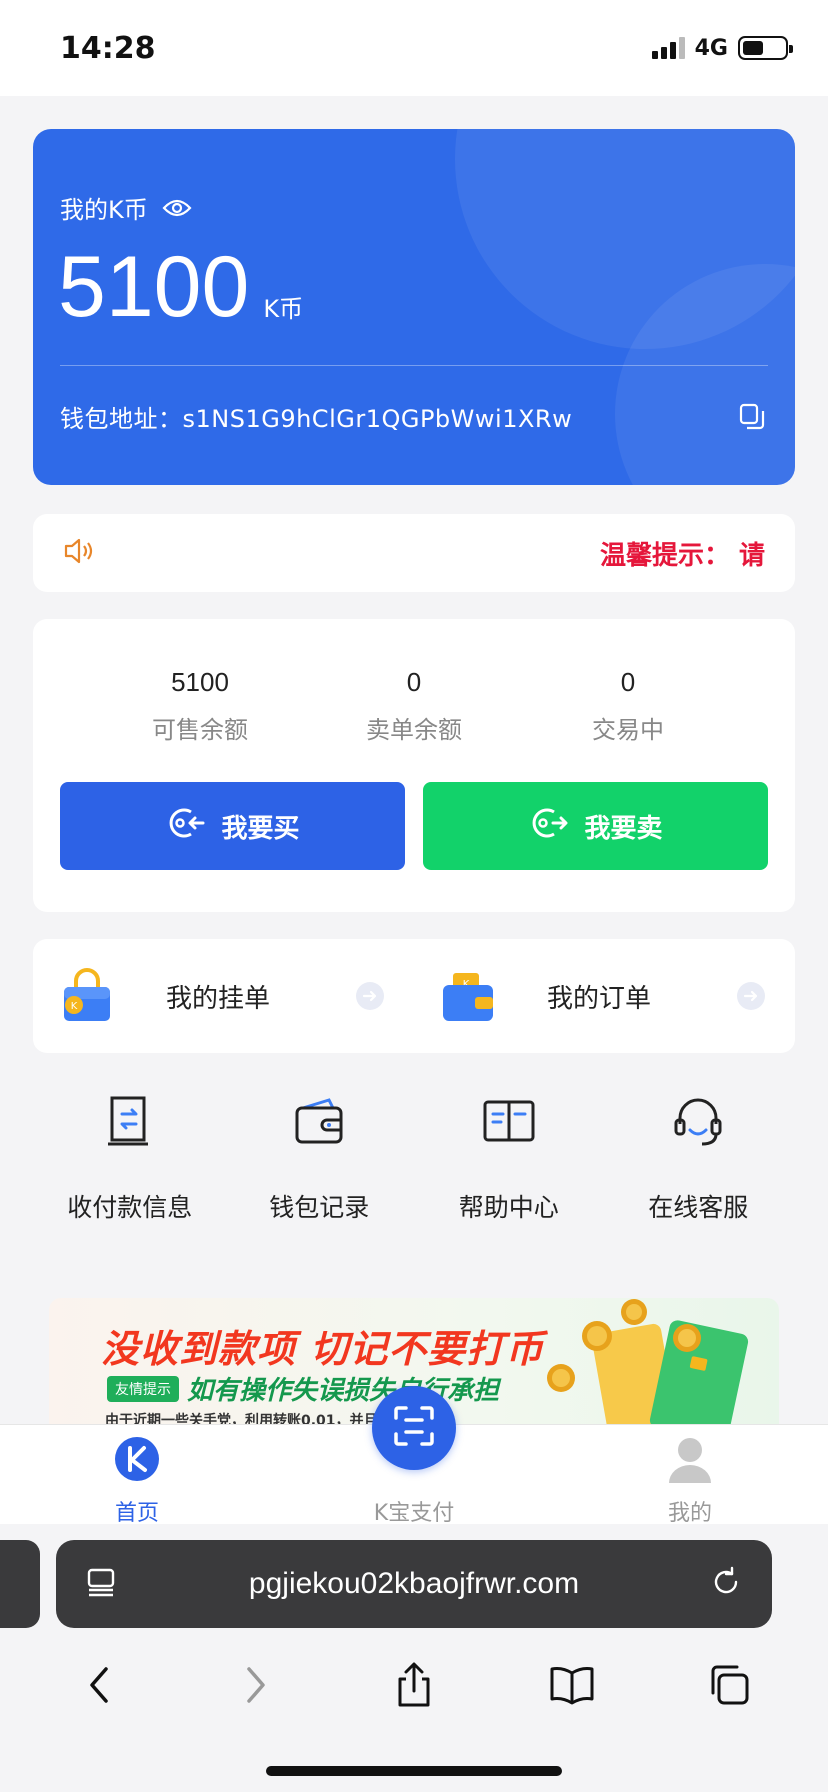  I want to click on scan-pay-button, so click(414, 1428).